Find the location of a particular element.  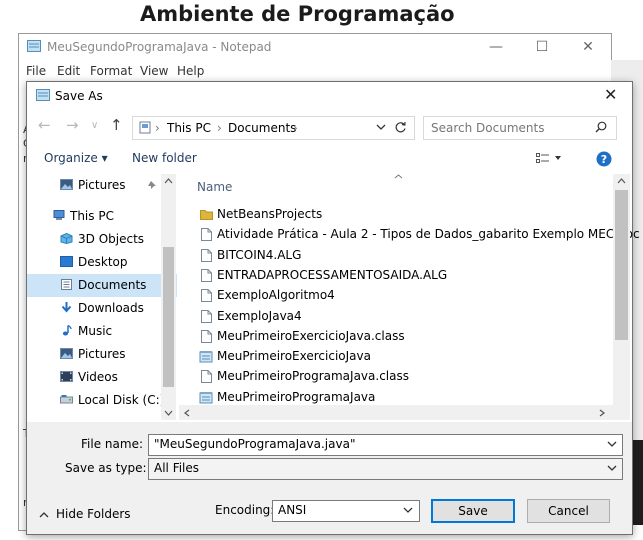

up-arrow-icon: ↑ is located at coordinates (116, 125).